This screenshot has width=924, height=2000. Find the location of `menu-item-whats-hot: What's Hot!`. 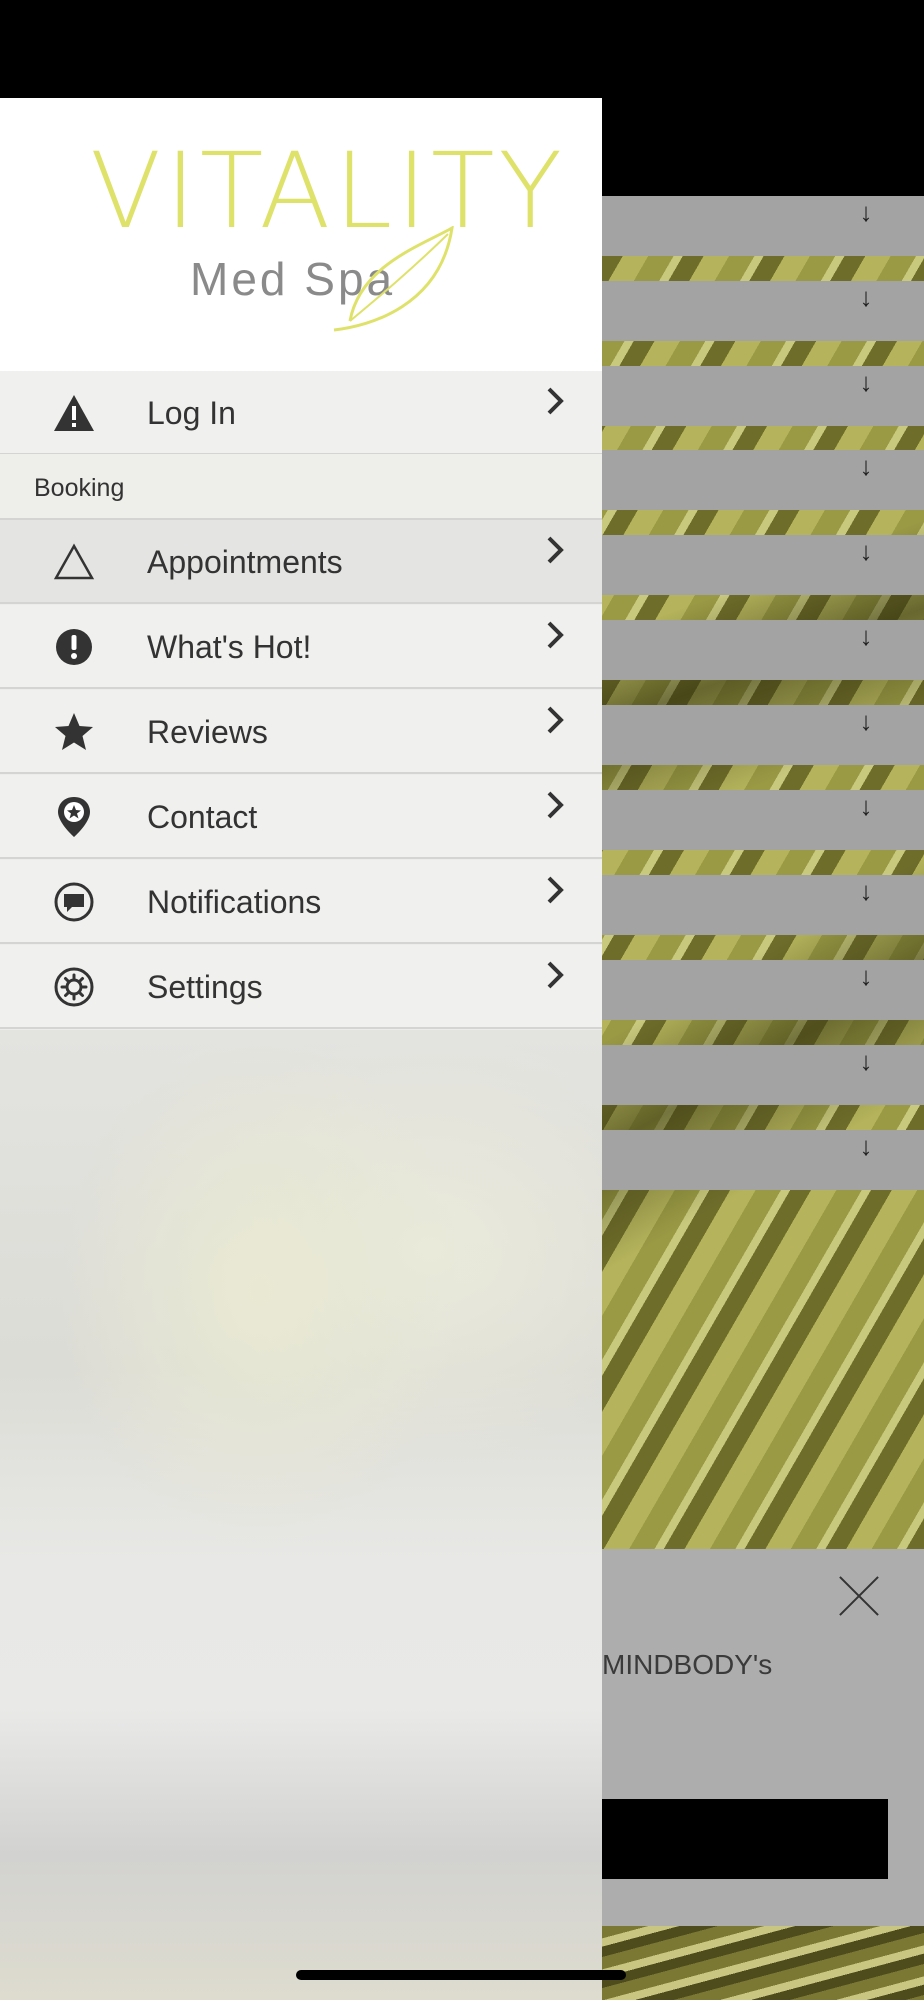

menu-item-whats-hot: What's Hot! is located at coordinates (301, 647).